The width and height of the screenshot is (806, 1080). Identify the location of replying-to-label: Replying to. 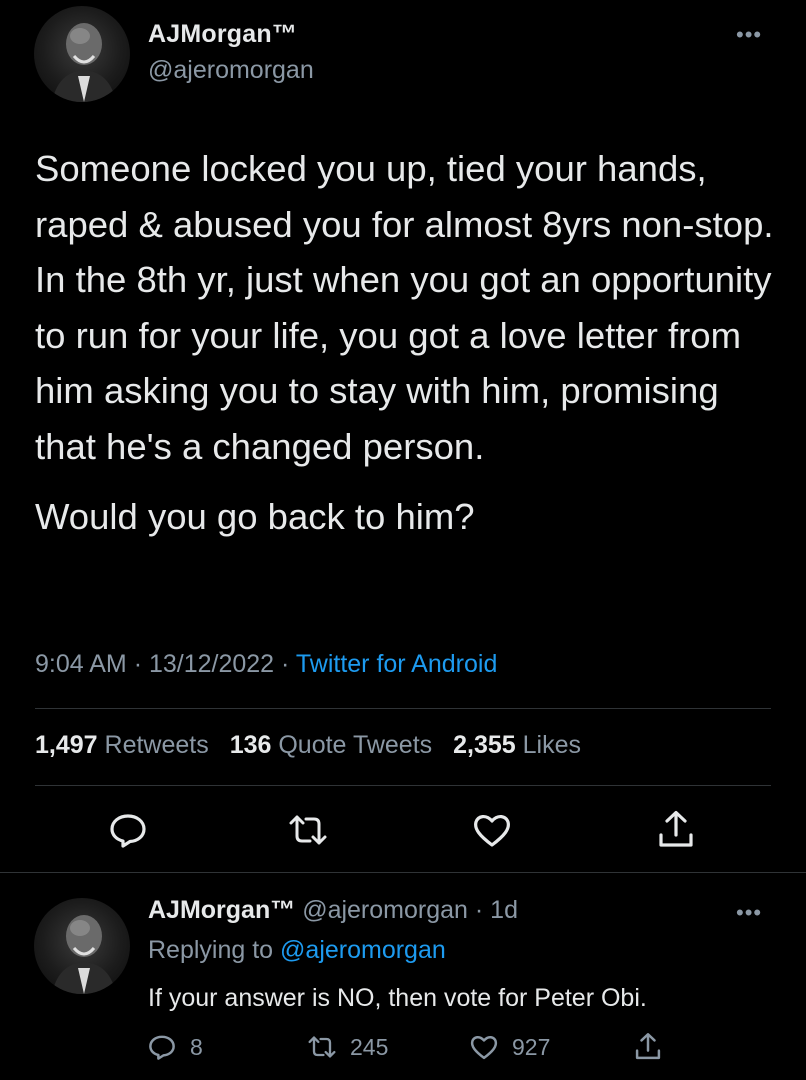
(211, 950).